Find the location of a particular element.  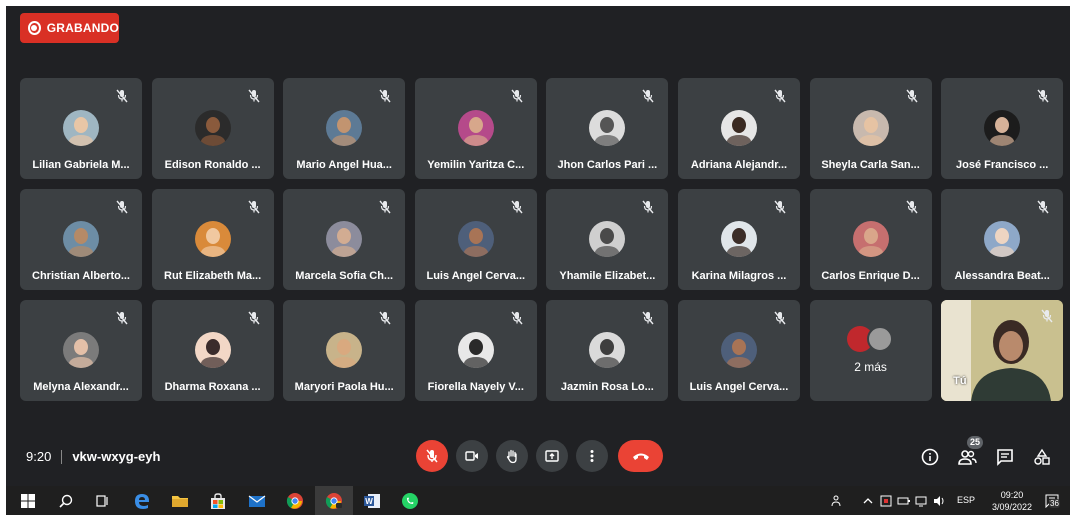

search-icon is located at coordinates (66, 501).